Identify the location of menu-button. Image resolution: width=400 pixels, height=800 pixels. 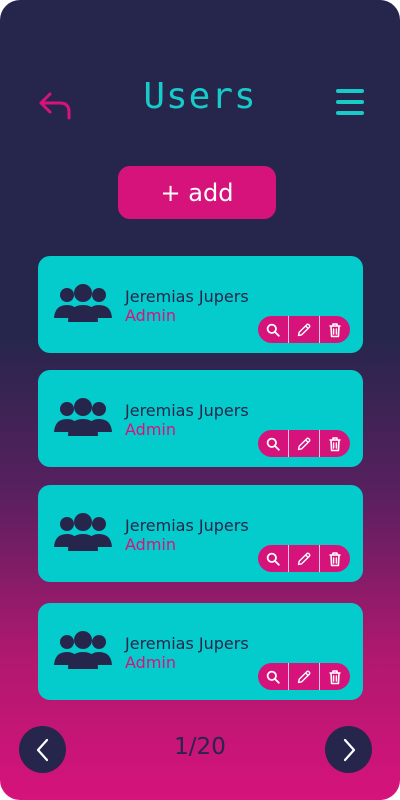
(351, 103).